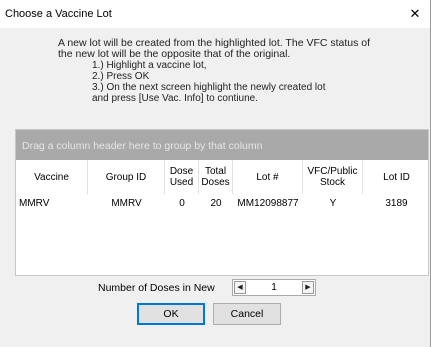  I want to click on column-header-vaccine: Vaccine, so click(52, 177).